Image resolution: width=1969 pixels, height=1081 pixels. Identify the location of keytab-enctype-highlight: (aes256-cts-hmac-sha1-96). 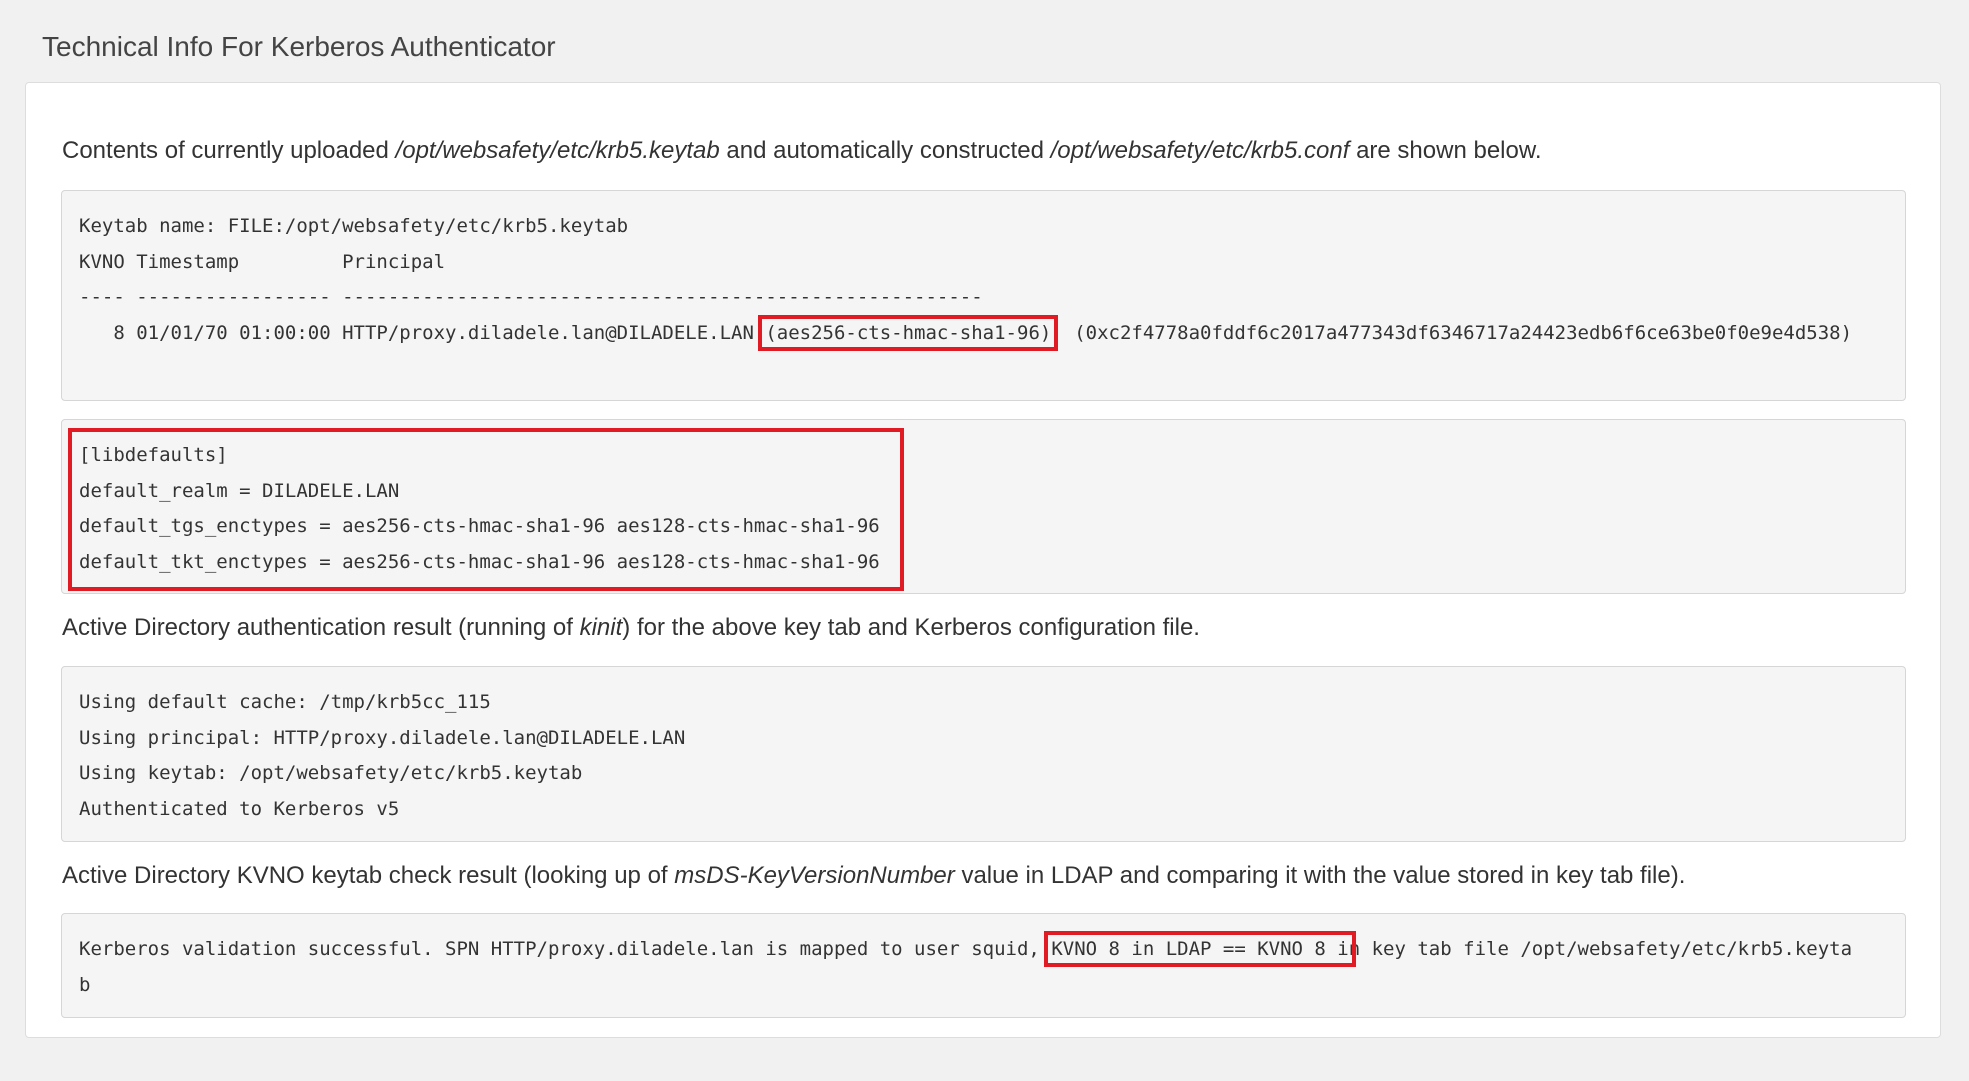
(908, 332).